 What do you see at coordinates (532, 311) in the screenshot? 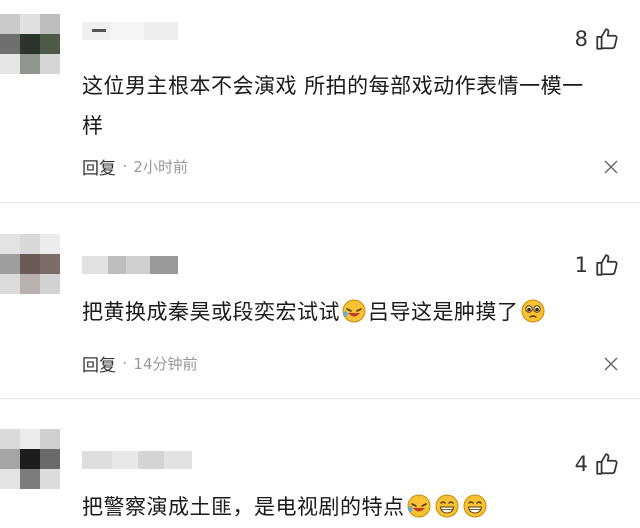
I see `pleading-emoji-icon` at bounding box center [532, 311].